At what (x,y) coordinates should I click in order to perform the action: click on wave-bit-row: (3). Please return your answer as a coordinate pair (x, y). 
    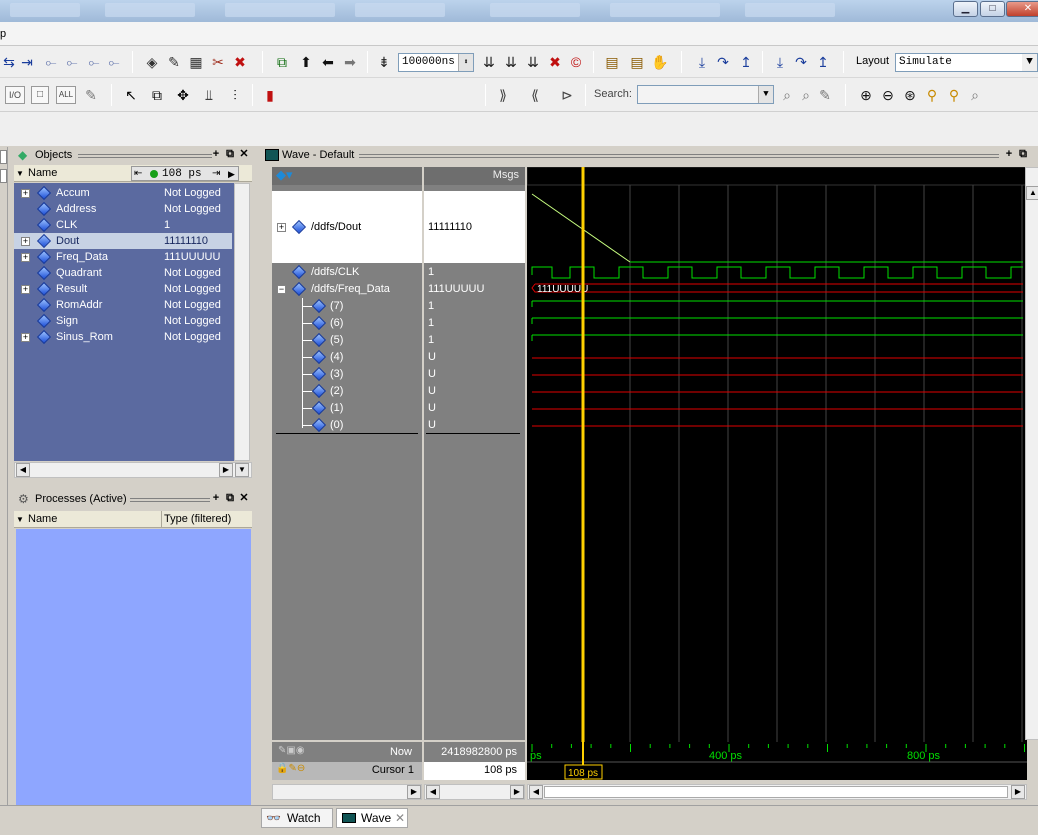
    Looking at the image, I should click on (347, 374).